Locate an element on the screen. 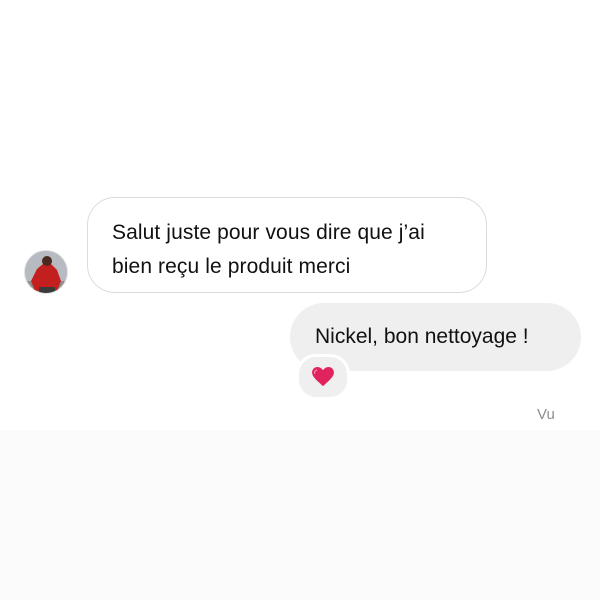 This screenshot has height=600, width=600. heart-icon is located at coordinates (323, 377).